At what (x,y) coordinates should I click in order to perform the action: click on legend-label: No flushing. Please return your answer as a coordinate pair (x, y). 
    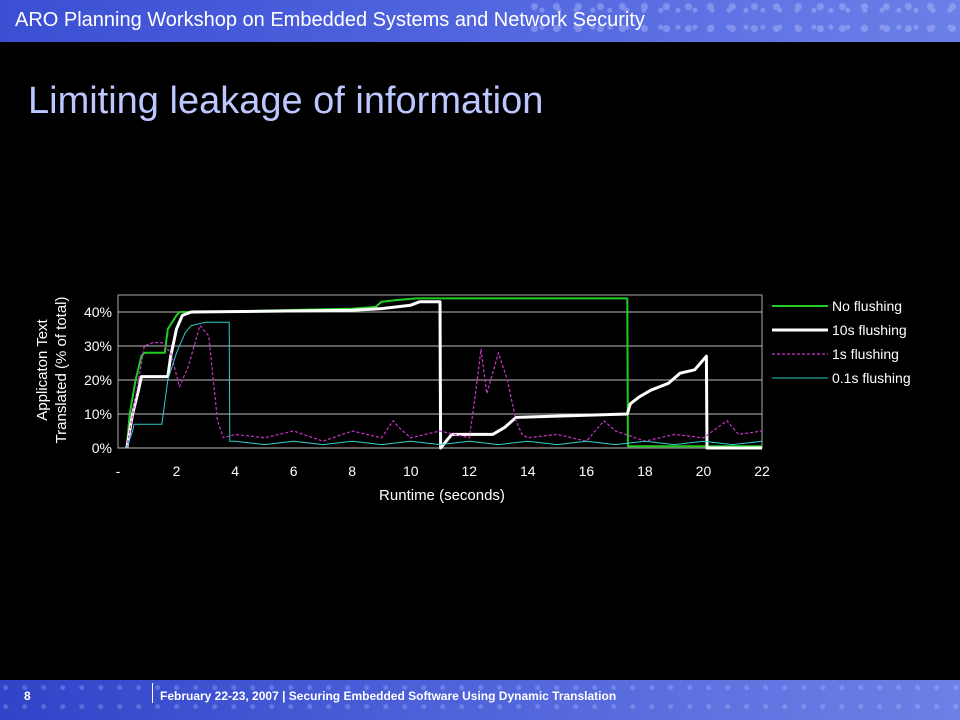
    Looking at the image, I should click on (867, 306).